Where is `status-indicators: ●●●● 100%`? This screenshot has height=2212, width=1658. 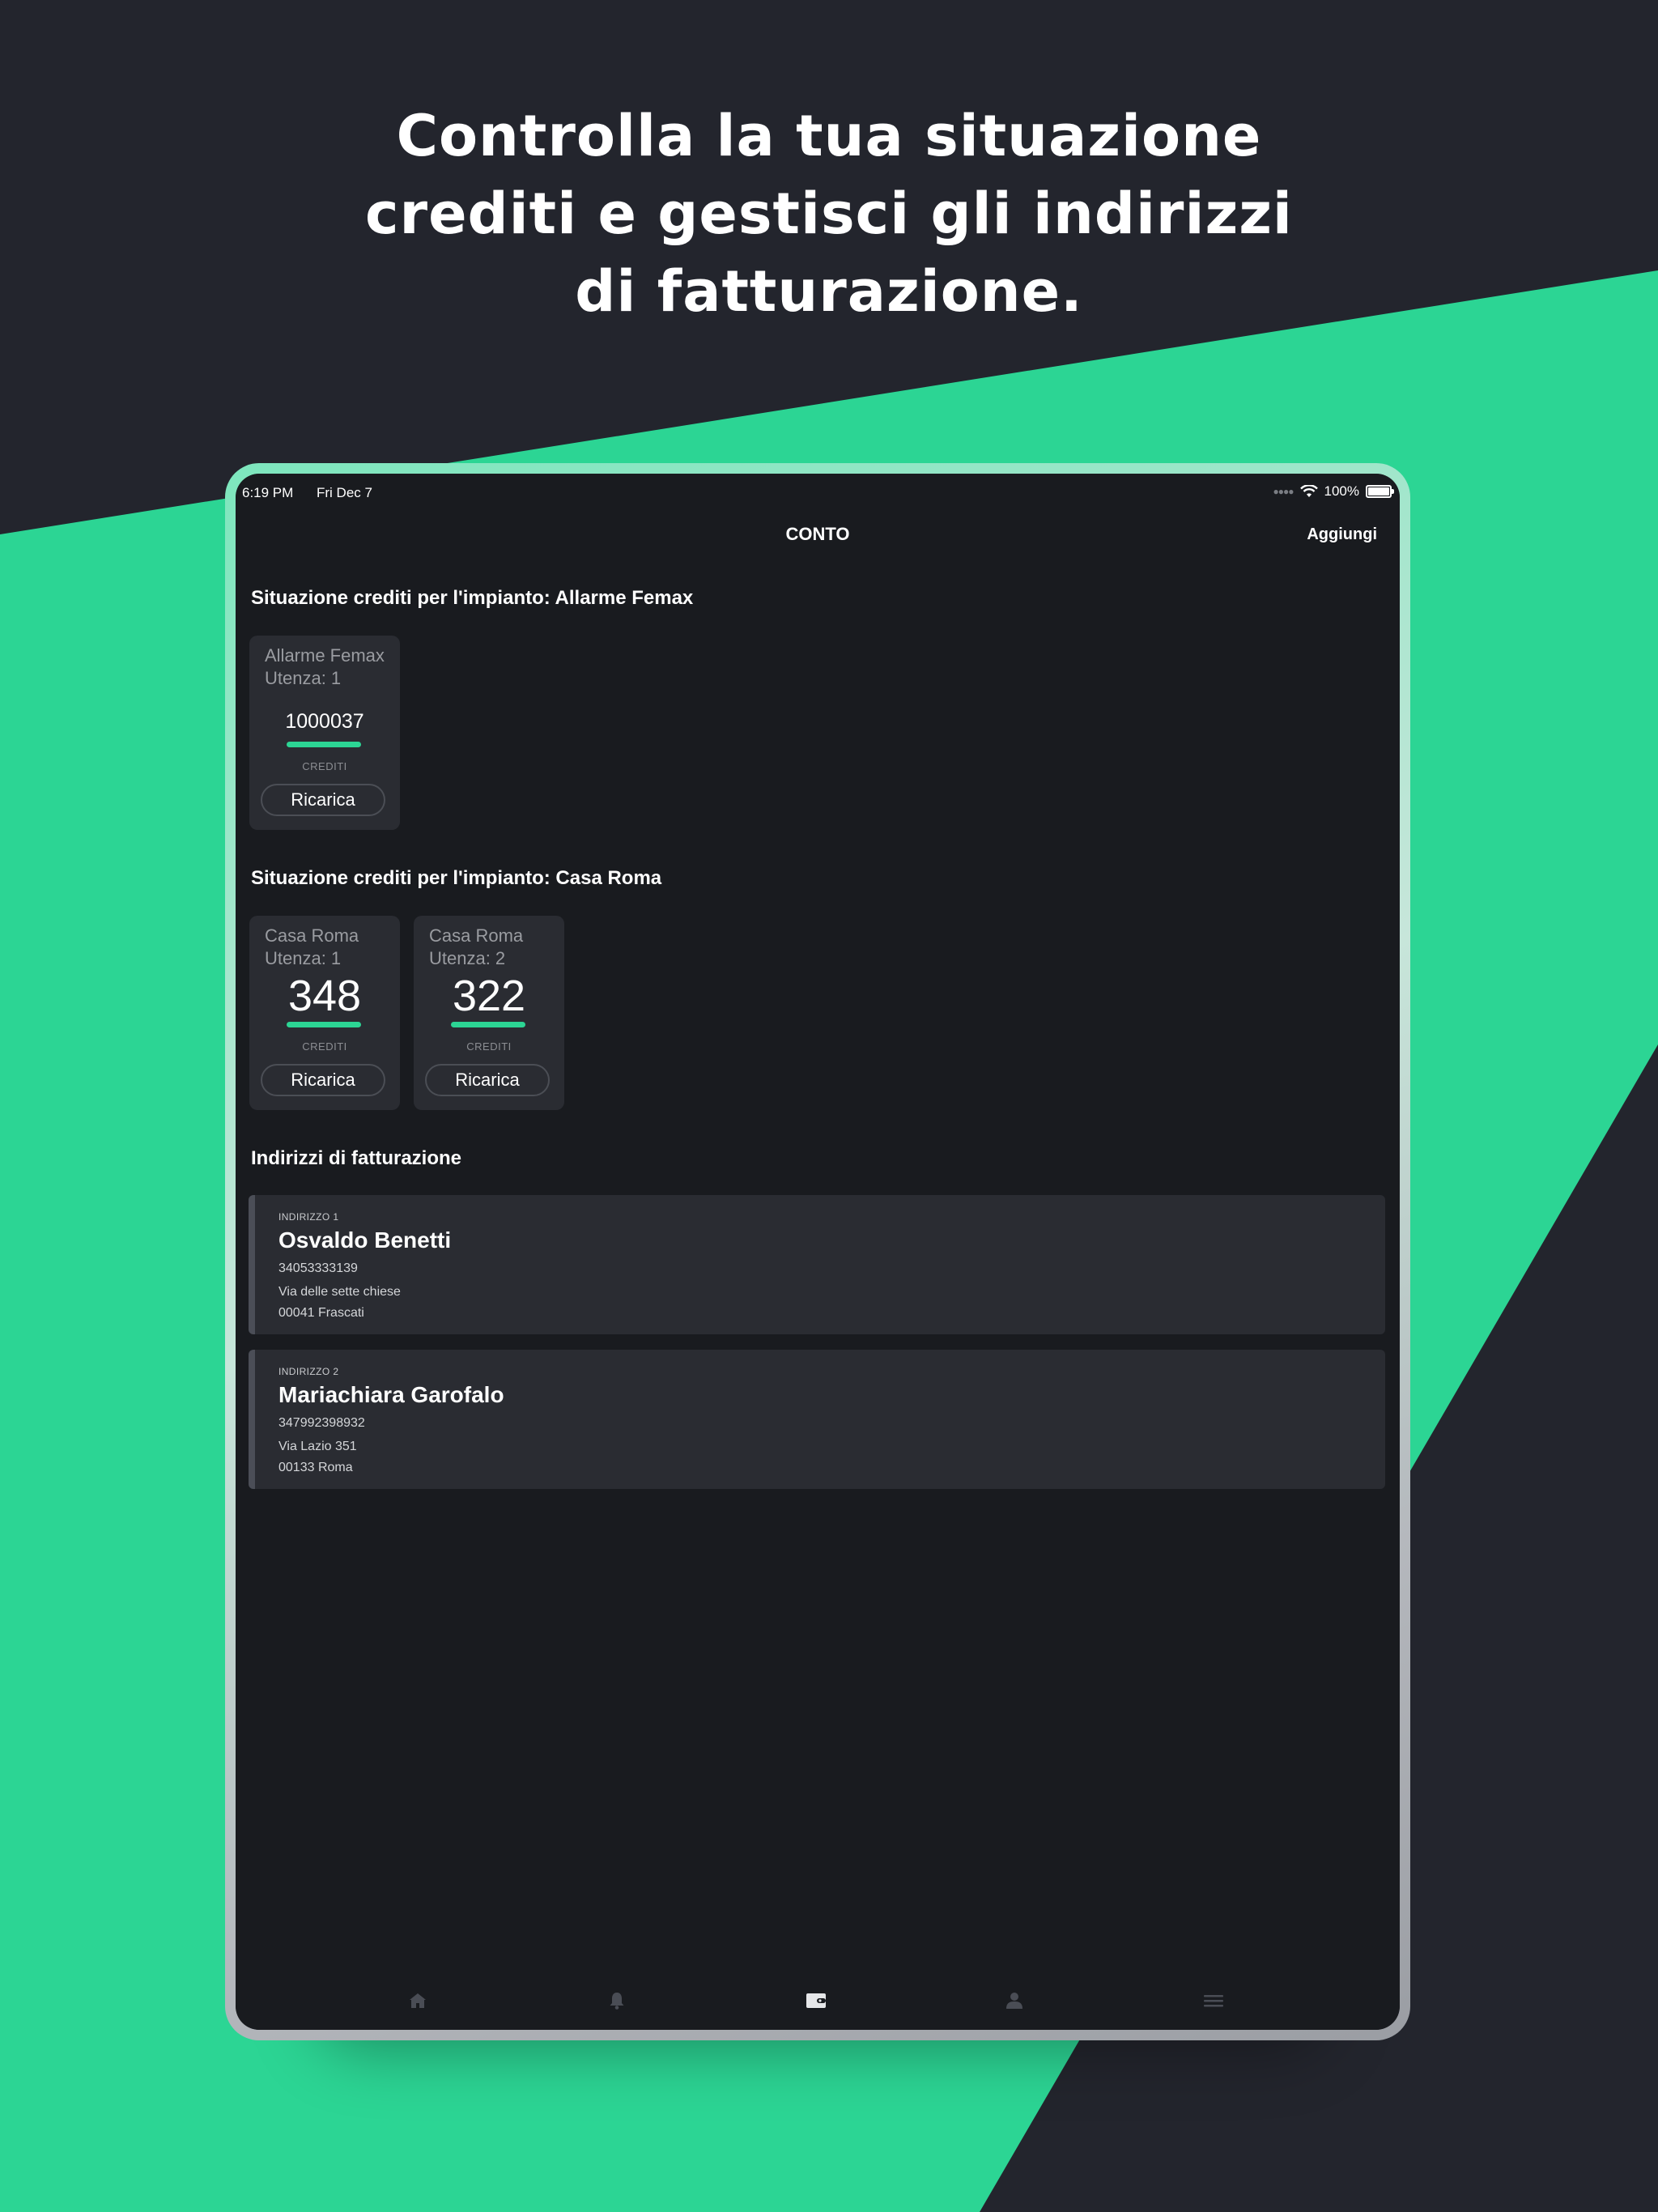 status-indicators: ●●●● 100% is located at coordinates (1333, 492).